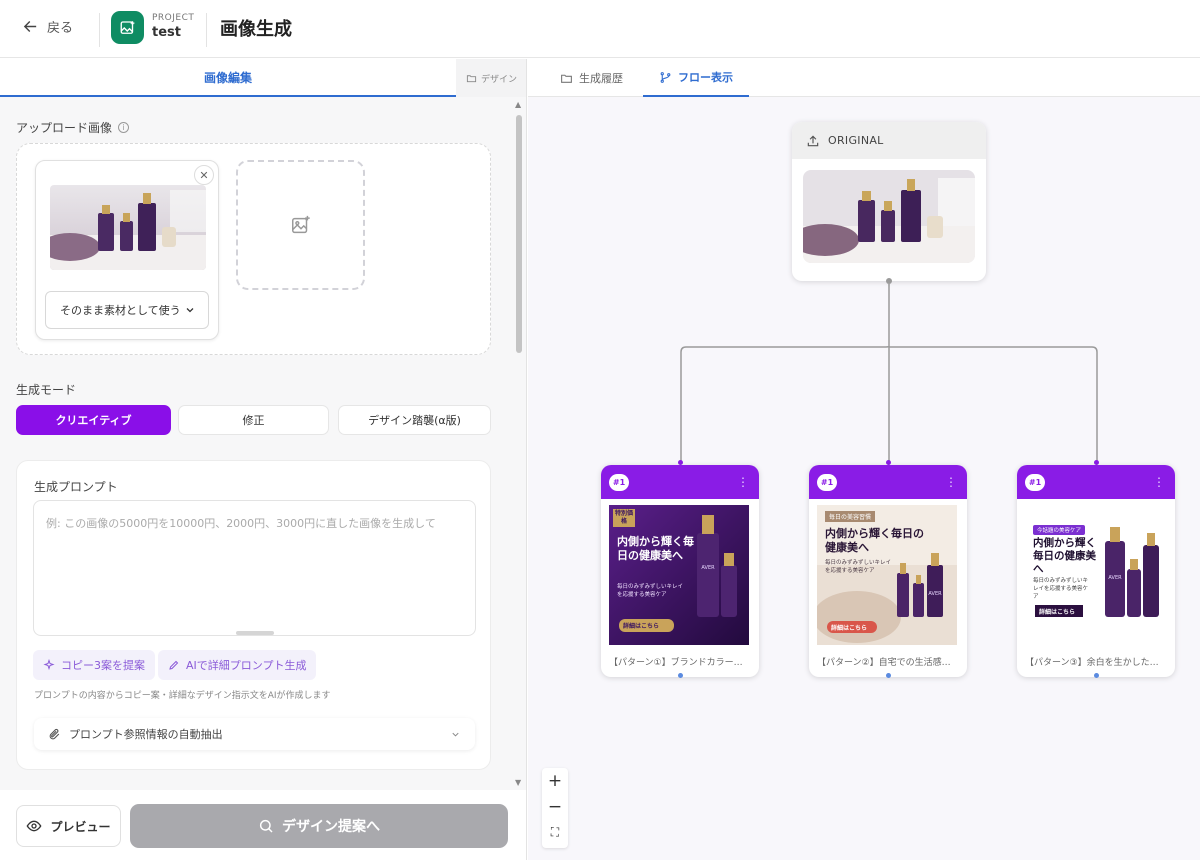 Image resolution: width=1200 pixels, height=860 pixels. What do you see at coordinates (1059, 530) in the screenshot?
I see `banner-tag: 今話題の美容ケア` at bounding box center [1059, 530].